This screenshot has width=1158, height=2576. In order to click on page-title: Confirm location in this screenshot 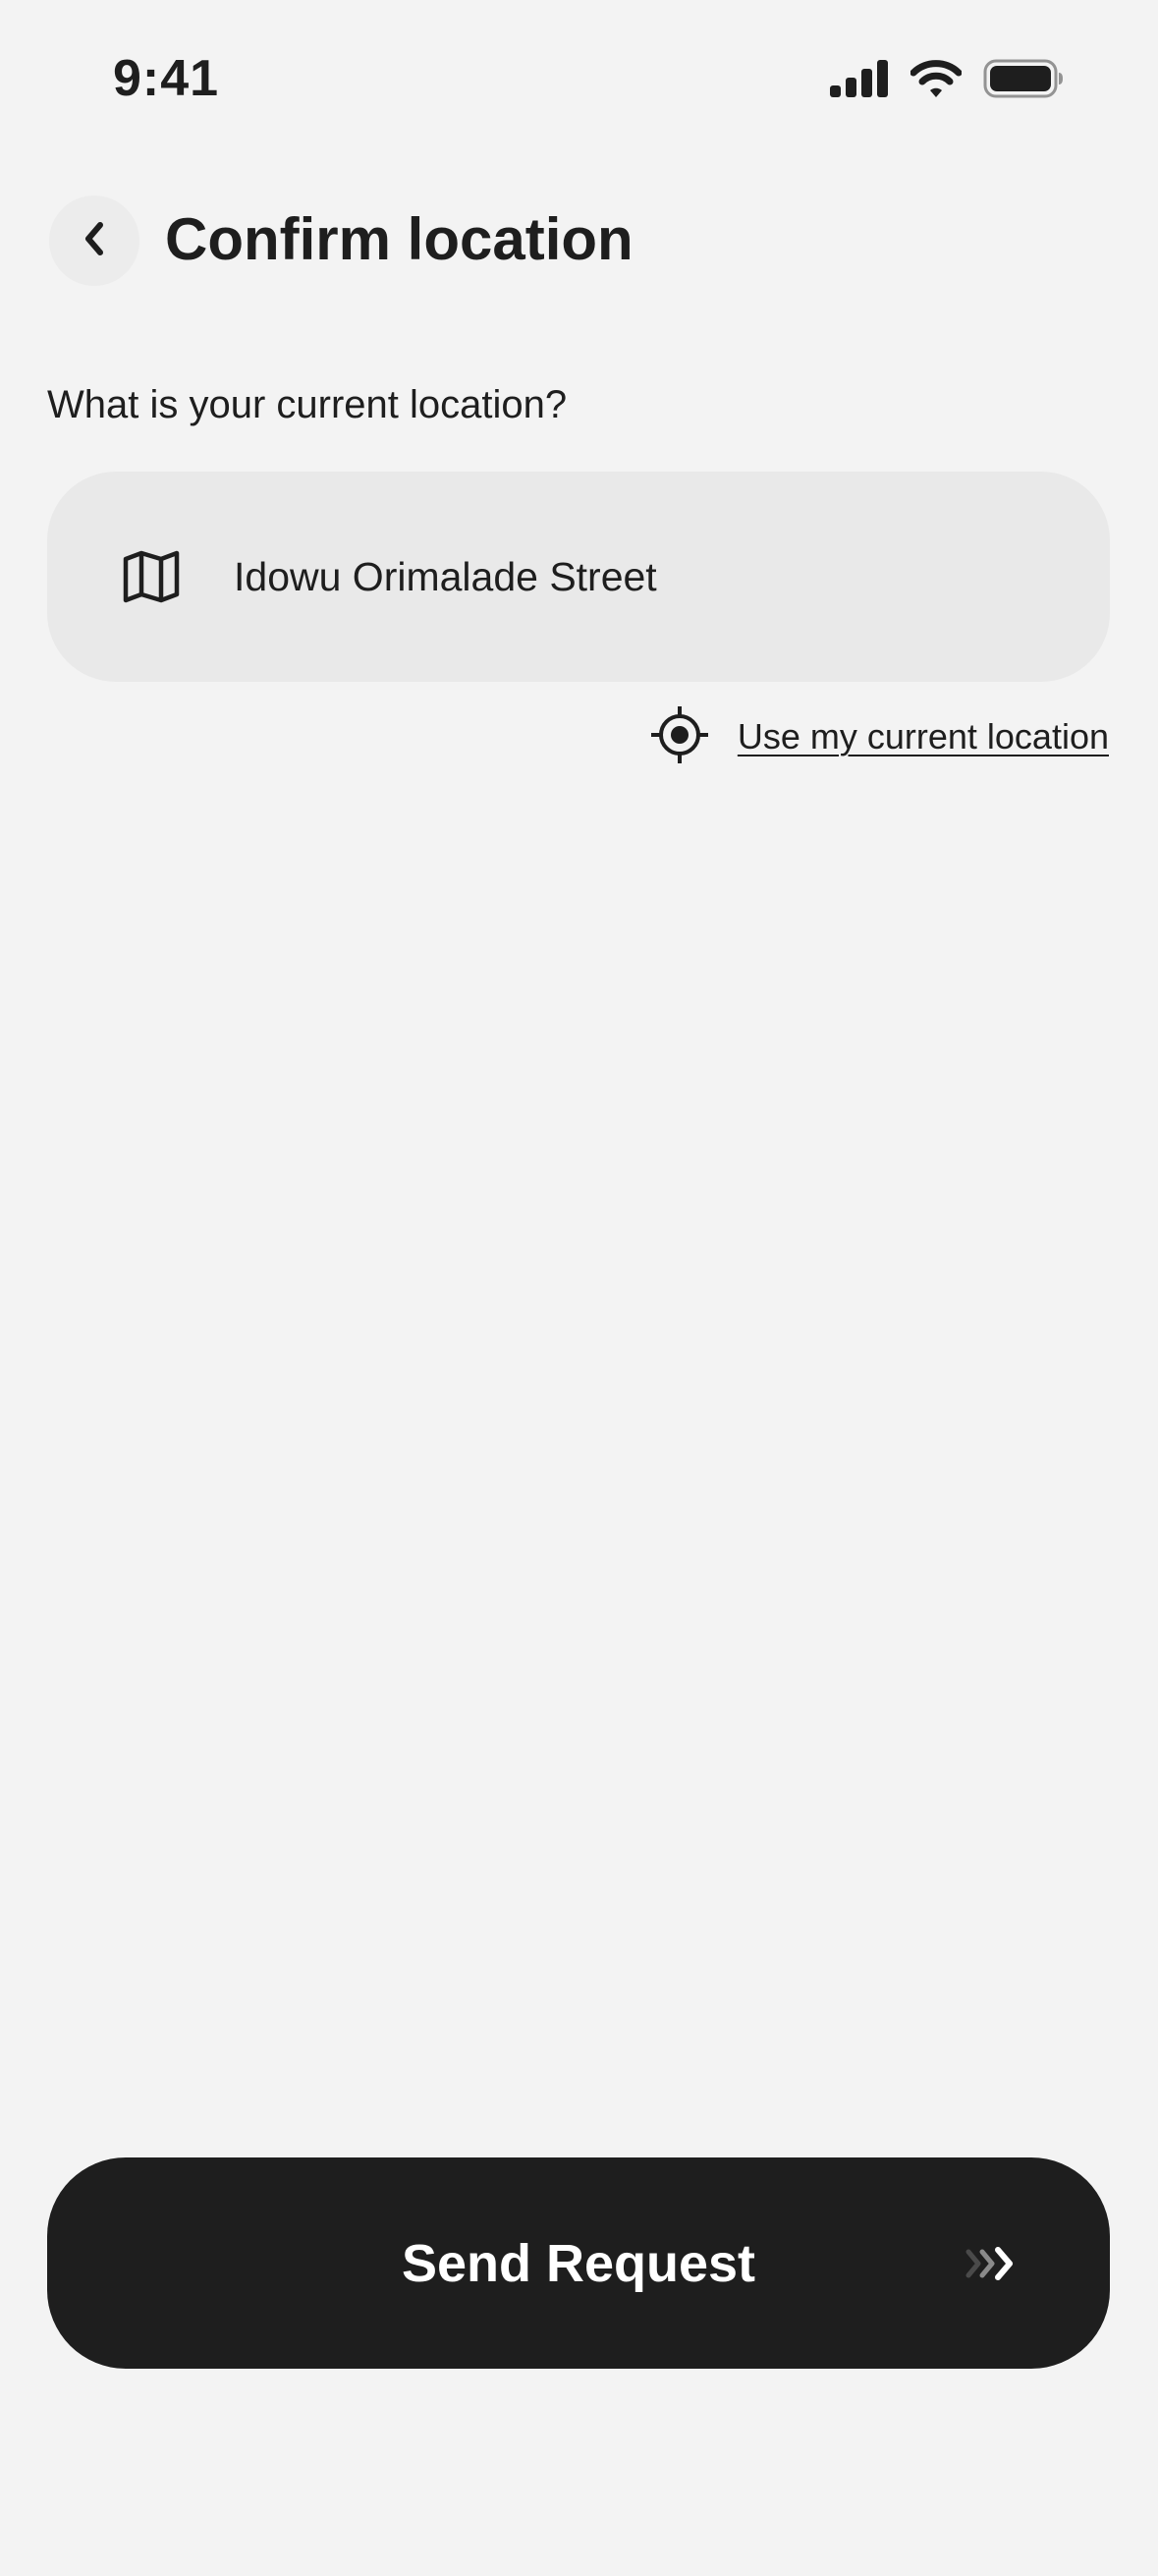, I will do `click(399, 239)`.